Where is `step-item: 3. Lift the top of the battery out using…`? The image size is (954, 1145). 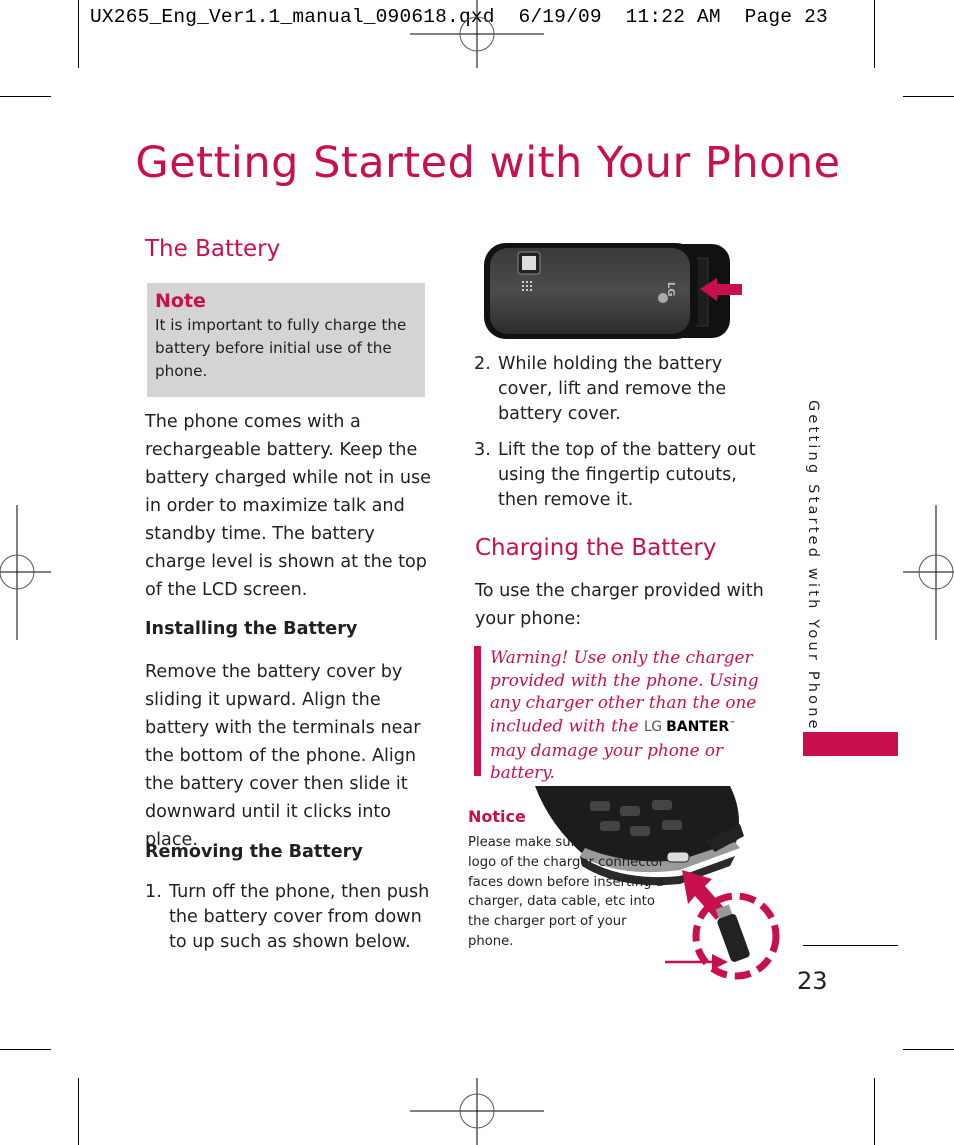
step-item: 3. Lift the top of the battery out using… is located at coordinates (624, 475).